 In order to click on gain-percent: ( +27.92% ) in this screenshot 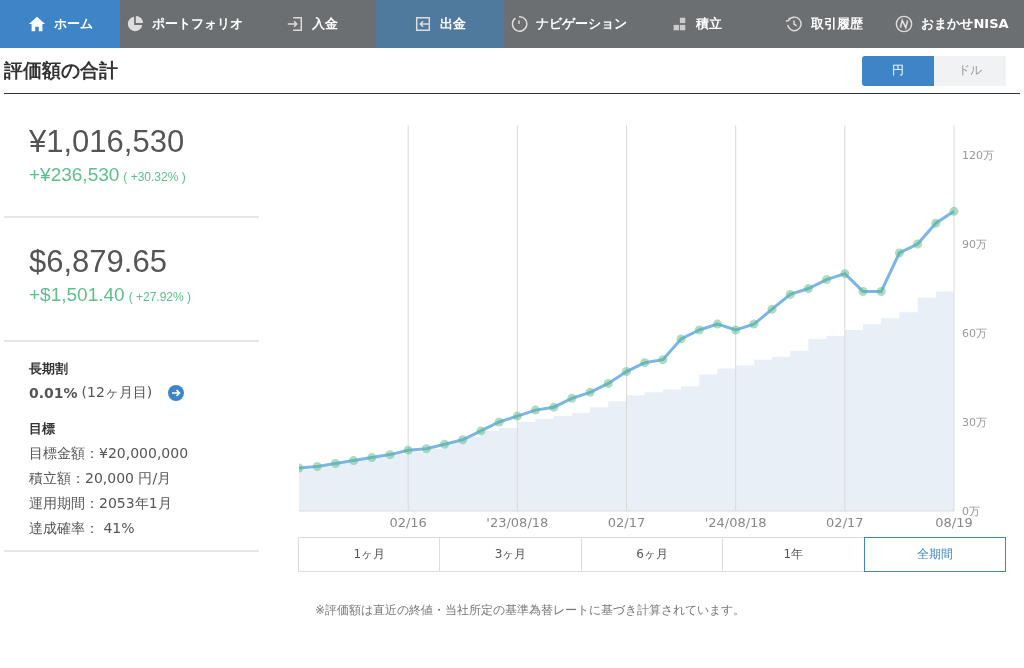, I will do `click(159, 297)`.